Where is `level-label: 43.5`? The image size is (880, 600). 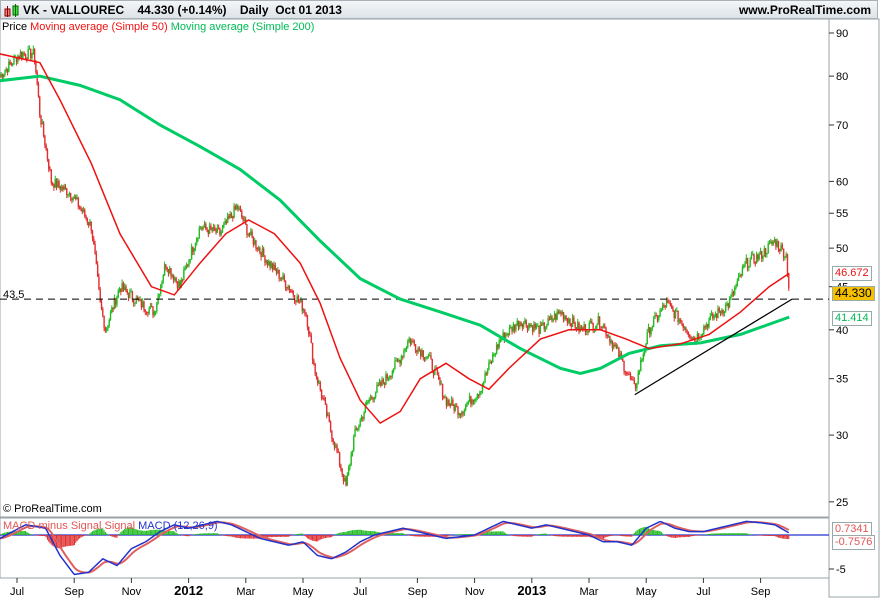 level-label: 43.5 is located at coordinates (14, 295).